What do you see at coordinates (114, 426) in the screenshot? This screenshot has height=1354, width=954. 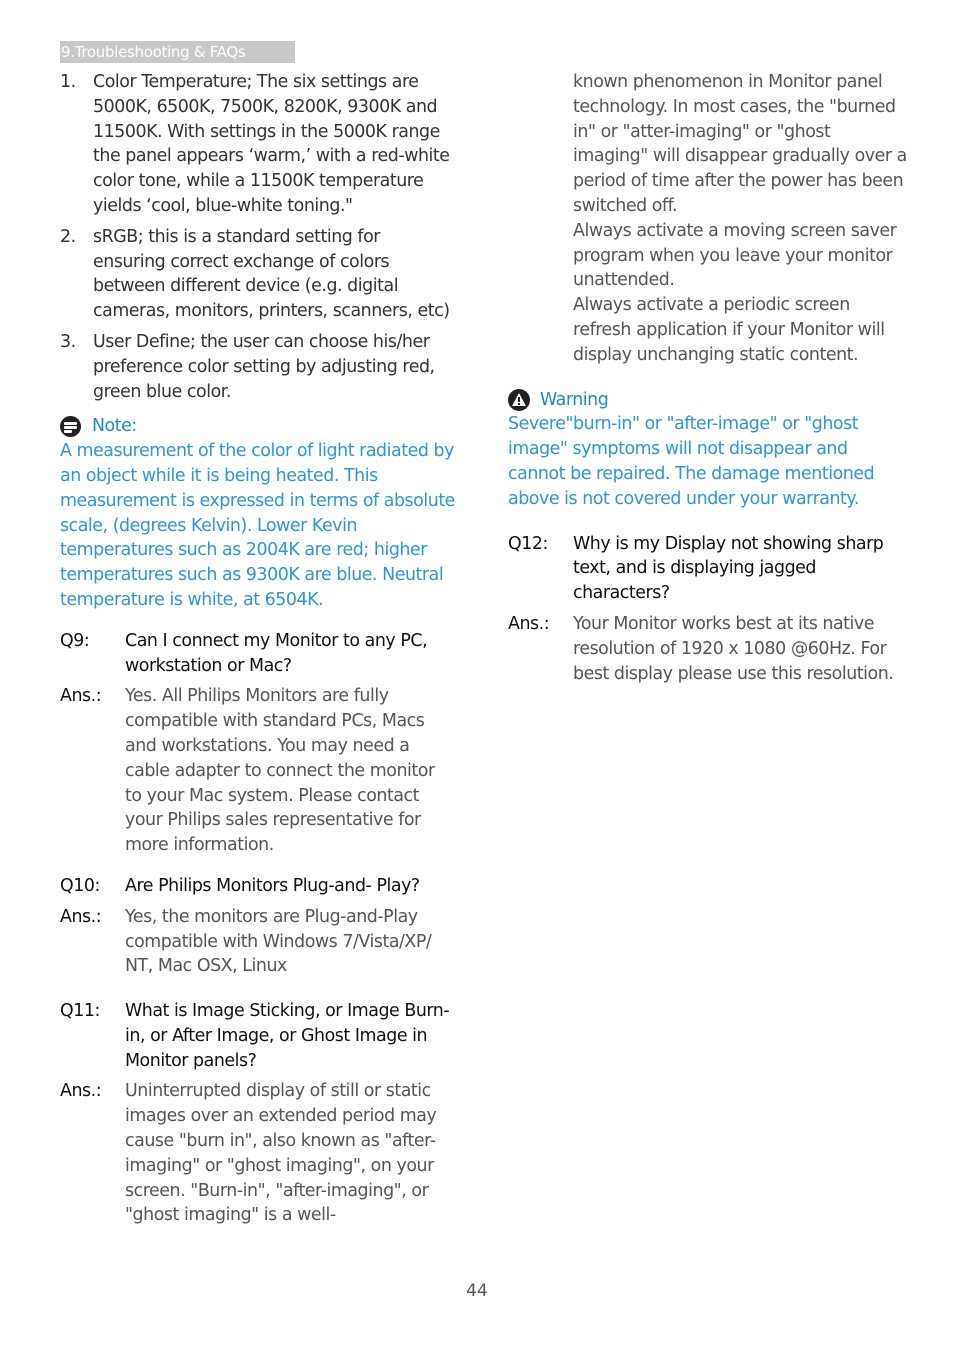 I see `note-title: Note:` at bounding box center [114, 426].